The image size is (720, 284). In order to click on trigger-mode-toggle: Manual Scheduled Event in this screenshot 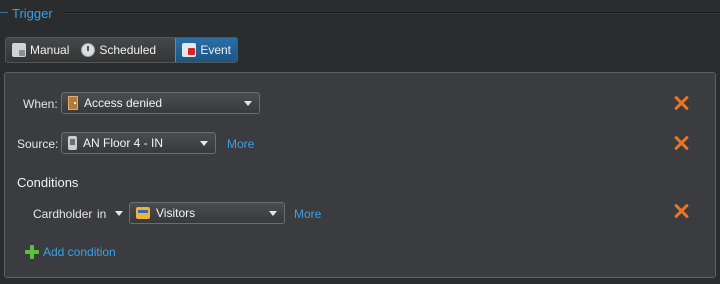, I will do `click(121, 50)`.